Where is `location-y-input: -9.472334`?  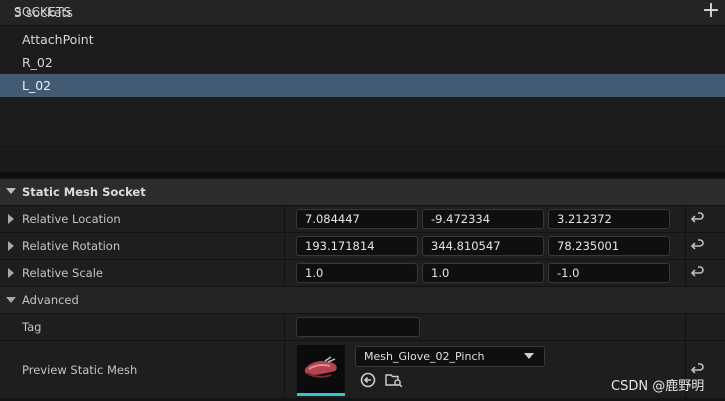 location-y-input: -9.472334 is located at coordinates (483, 219).